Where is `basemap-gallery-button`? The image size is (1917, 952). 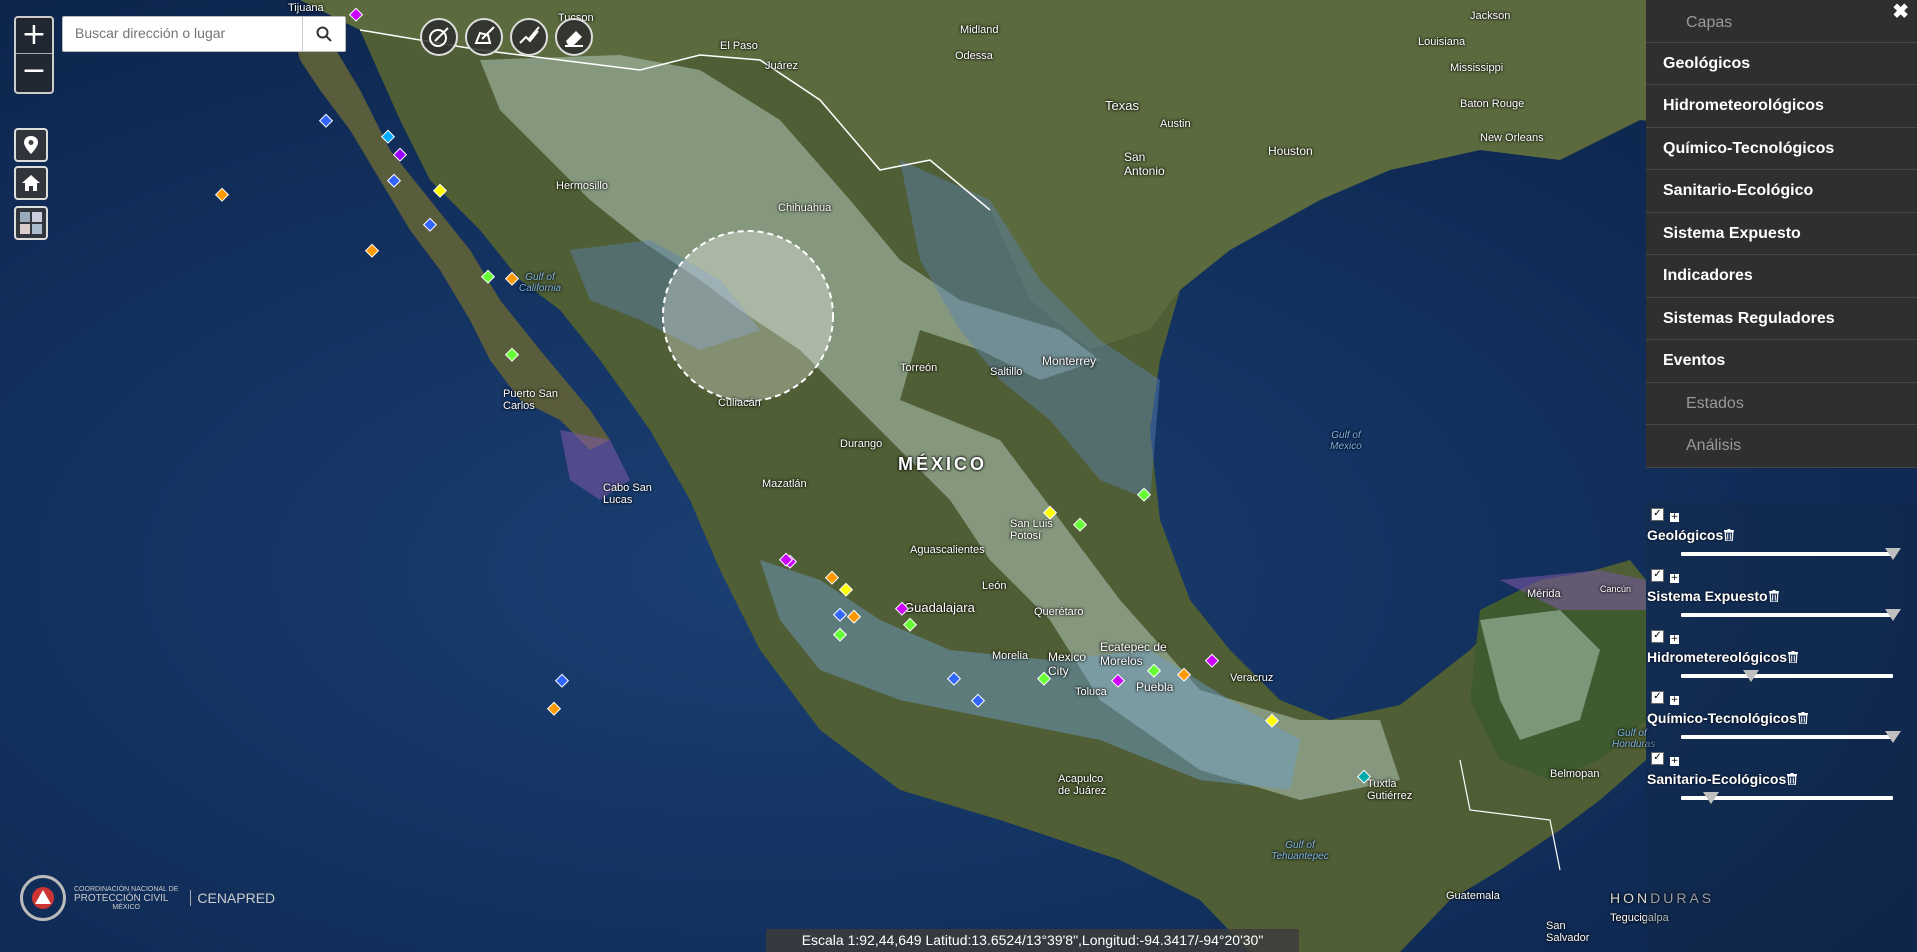
basemap-gallery-button is located at coordinates (31, 223).